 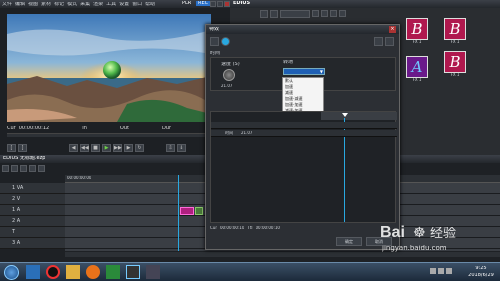 I want to click on clip-thumbnail: A FX 1, so click(x=417, y=69).